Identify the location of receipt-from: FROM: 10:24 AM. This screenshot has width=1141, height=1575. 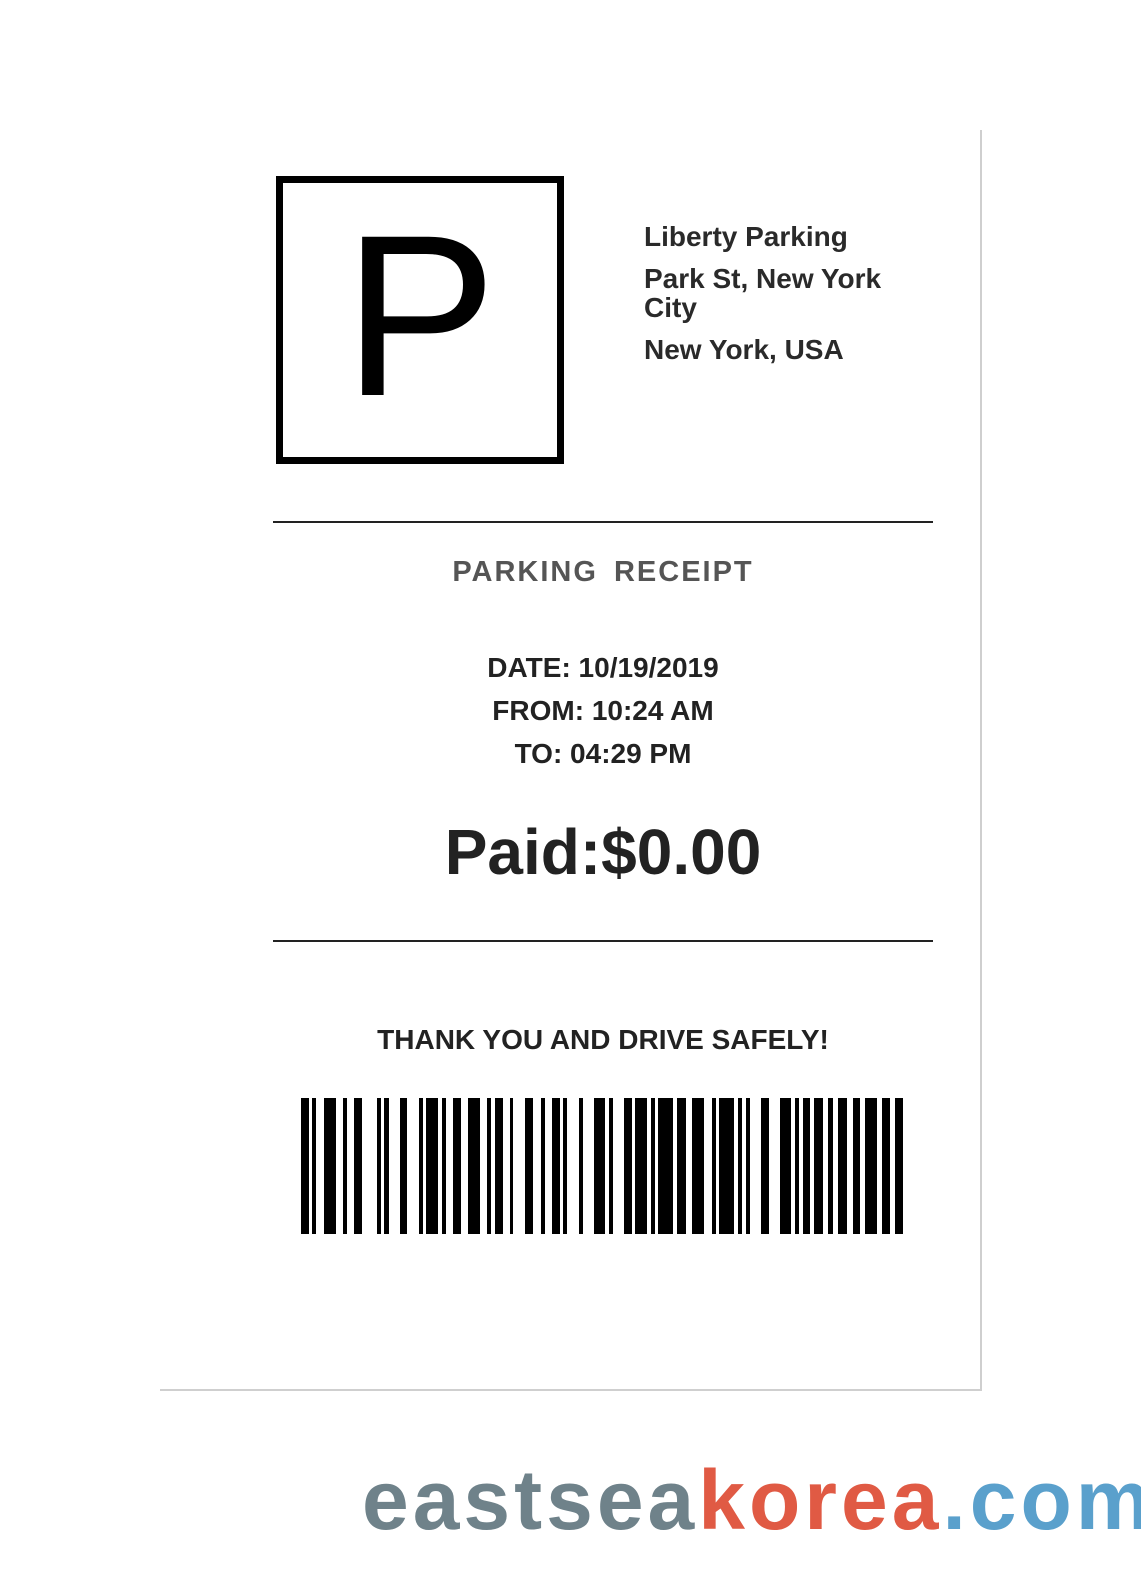
(603, 710).